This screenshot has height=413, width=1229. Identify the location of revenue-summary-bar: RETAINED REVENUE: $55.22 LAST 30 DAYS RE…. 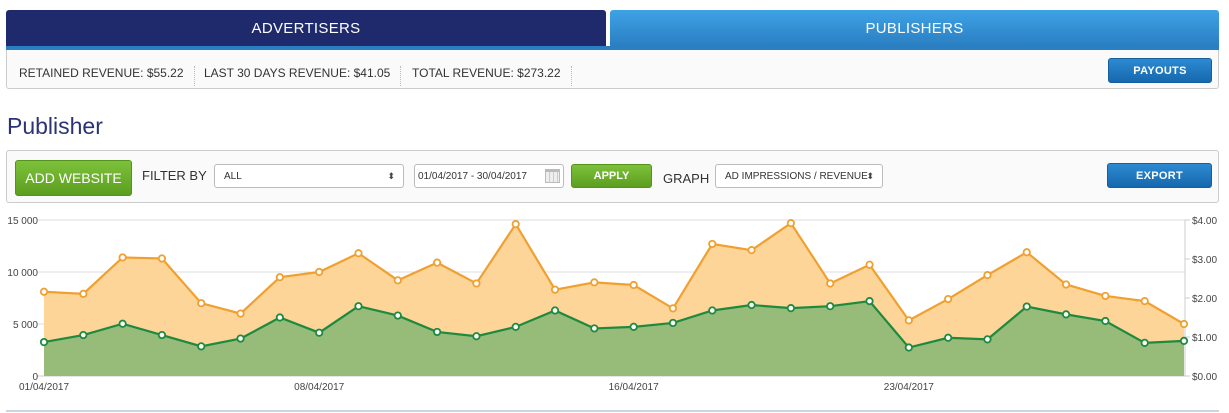
(612, 69).